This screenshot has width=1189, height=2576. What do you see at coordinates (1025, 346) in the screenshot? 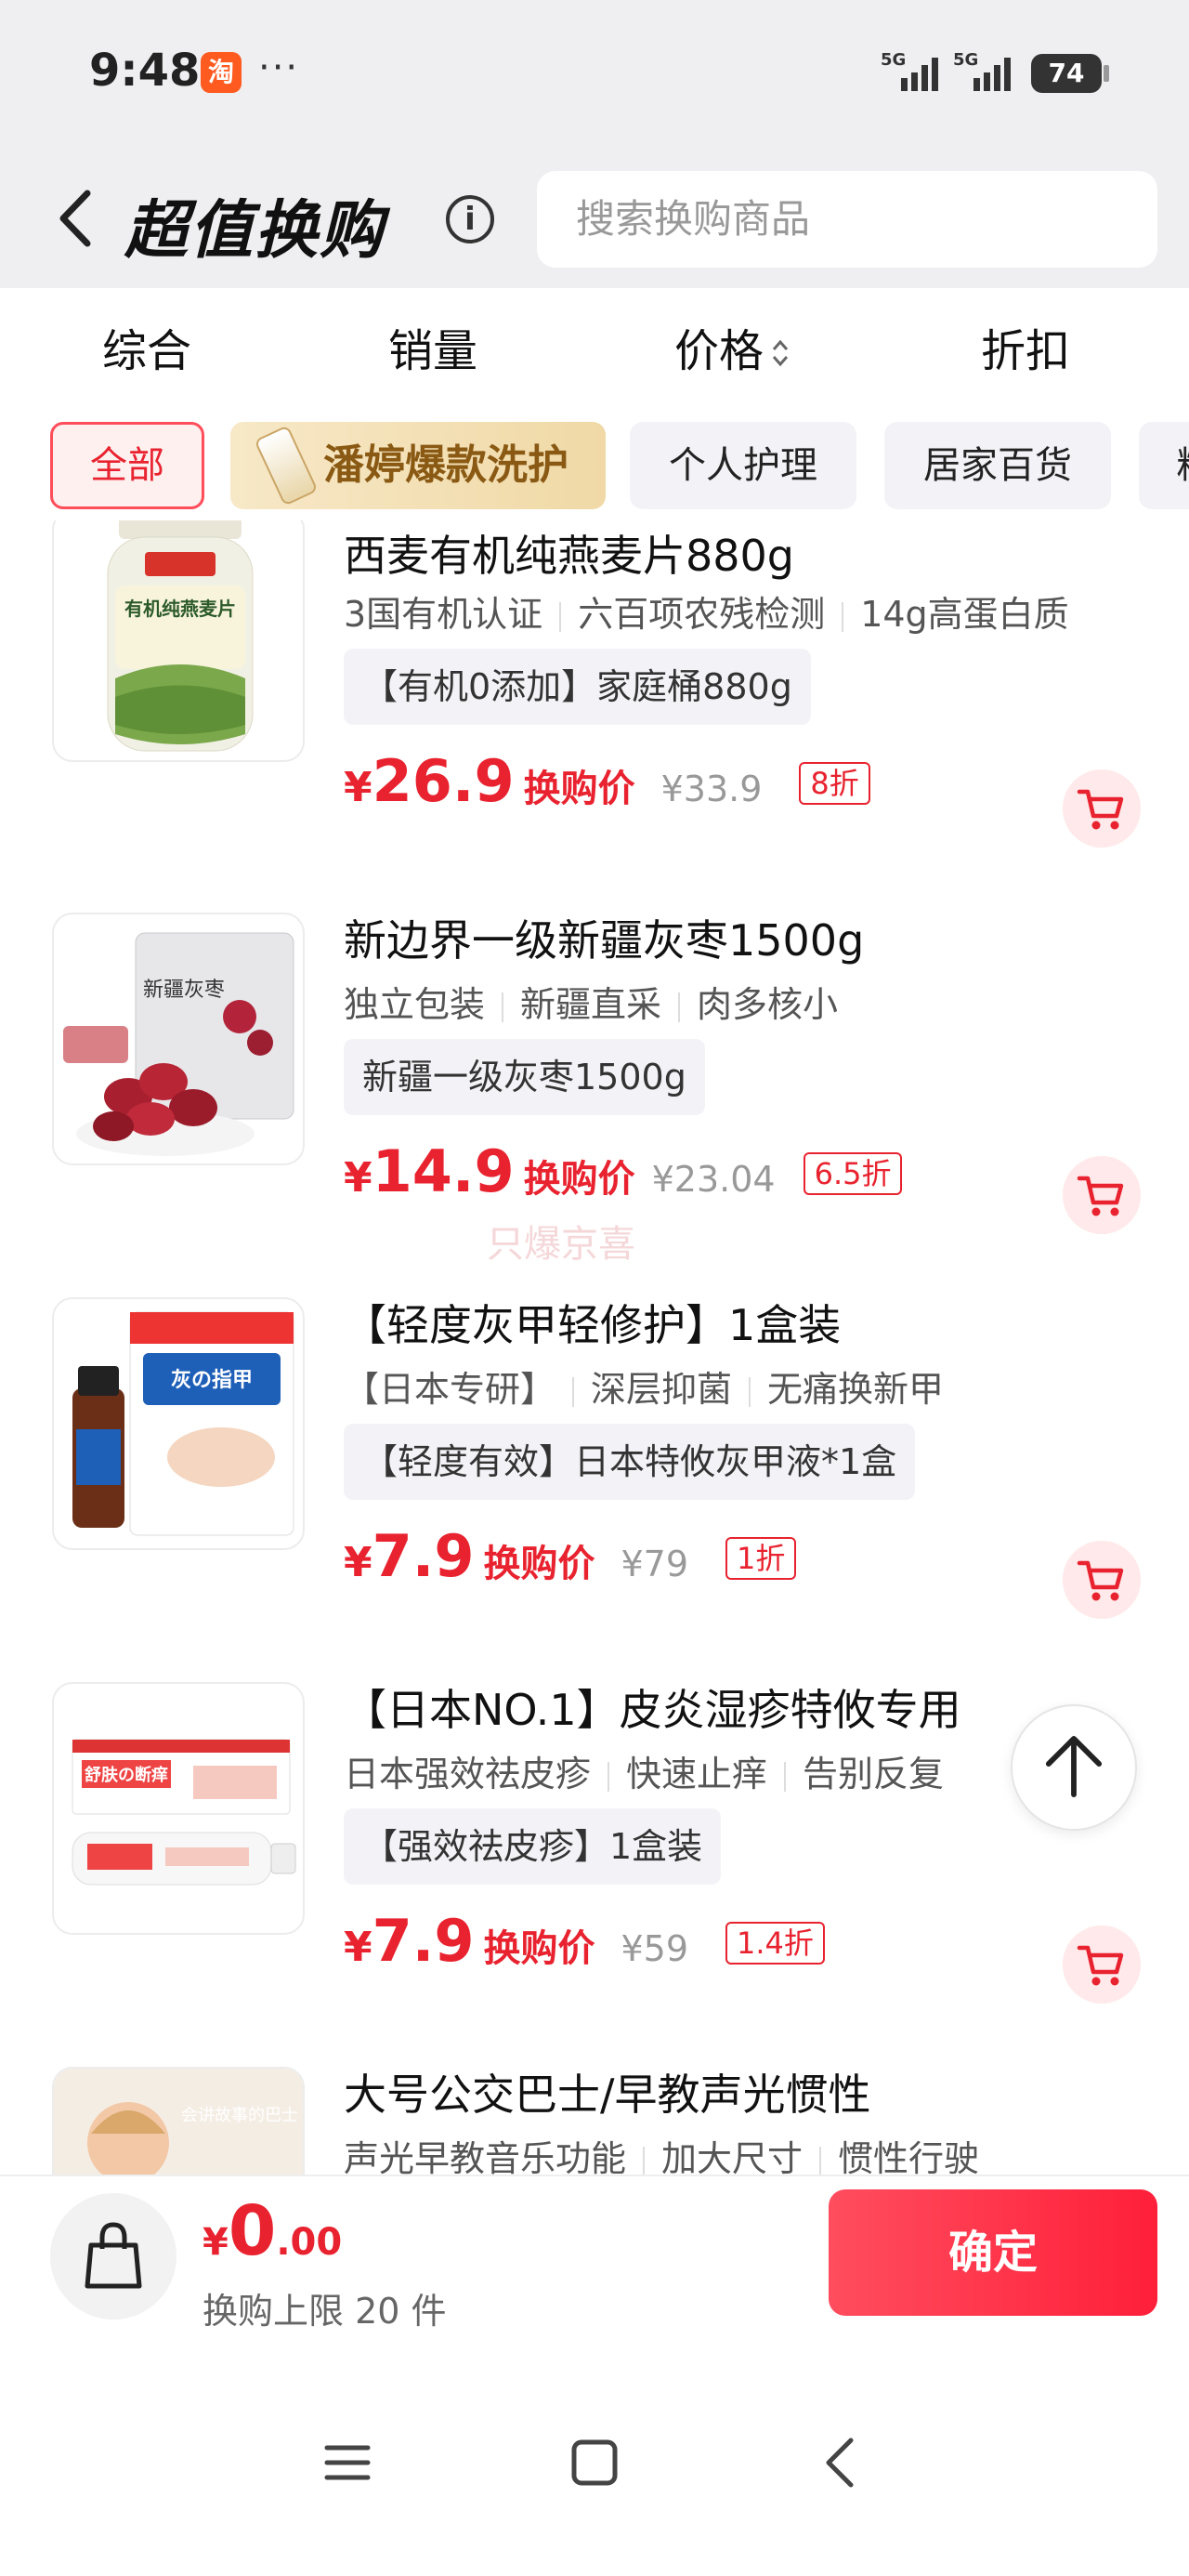
I see `sort-tab-discount: 折扣` at bounding box center [1025, 346].